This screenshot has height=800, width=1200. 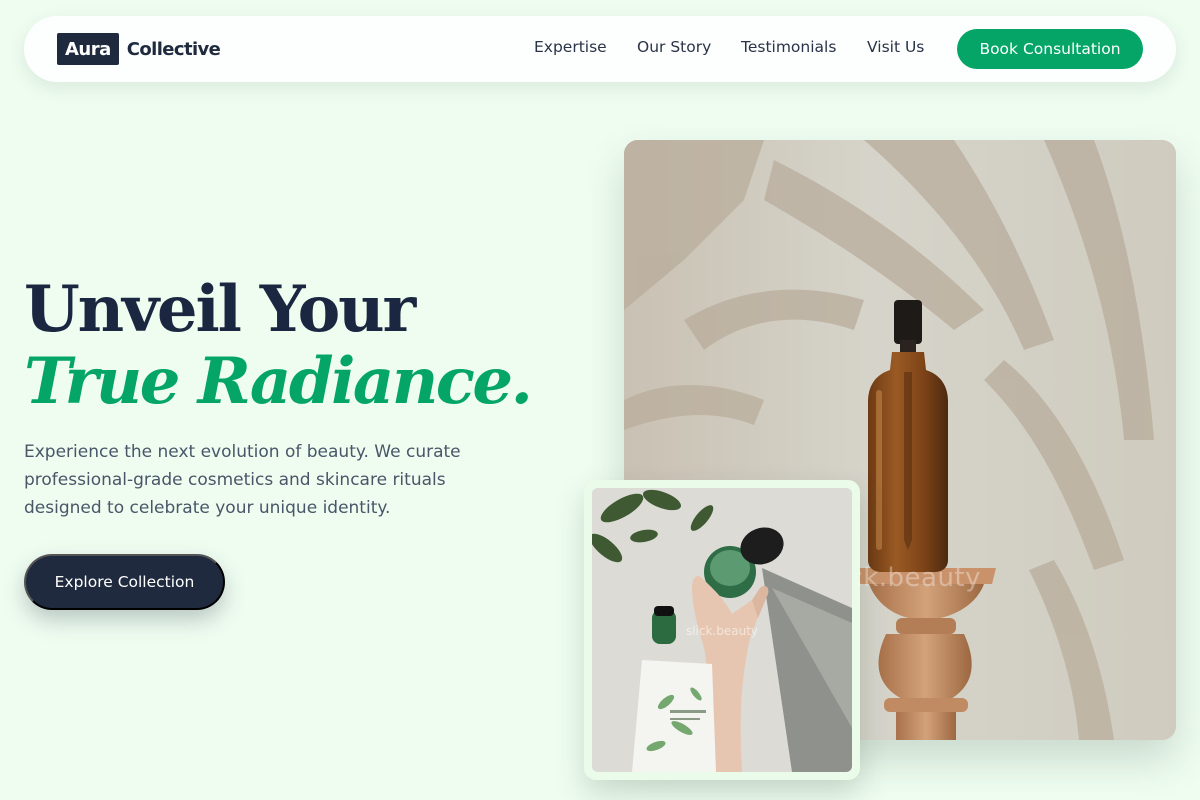 I want to click on book-consultation-button: Book Consultation, so click(x=1050, y=49).